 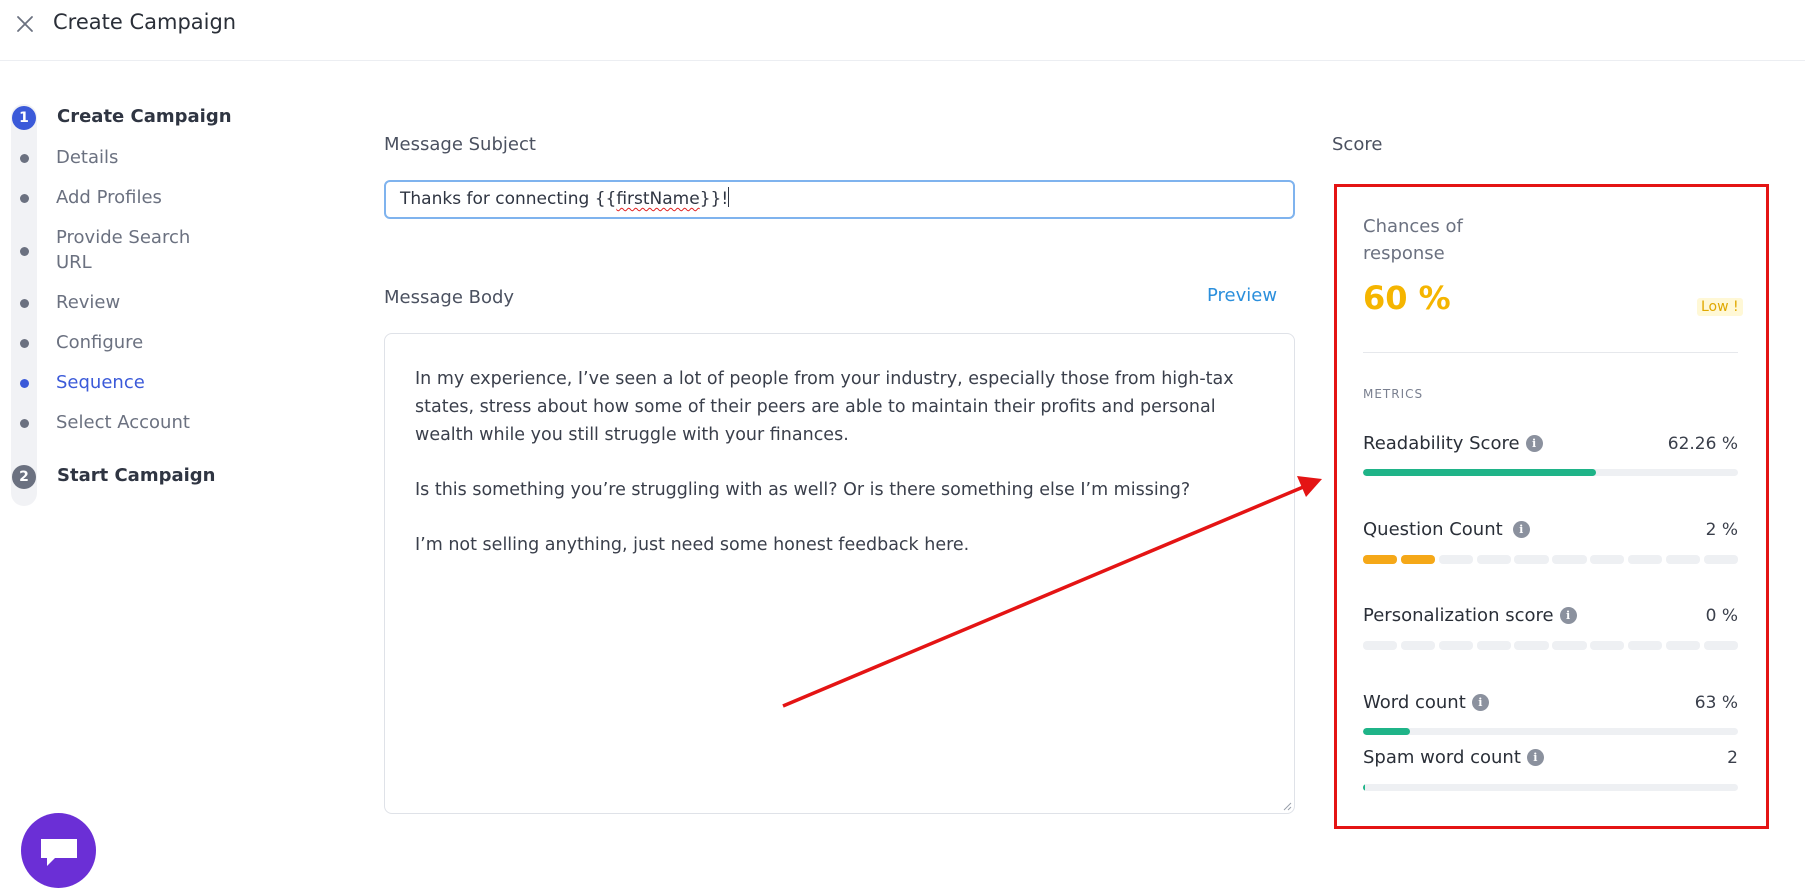 I want to click on metric-question-count: Question Count i, so click(x=1446, y=529).